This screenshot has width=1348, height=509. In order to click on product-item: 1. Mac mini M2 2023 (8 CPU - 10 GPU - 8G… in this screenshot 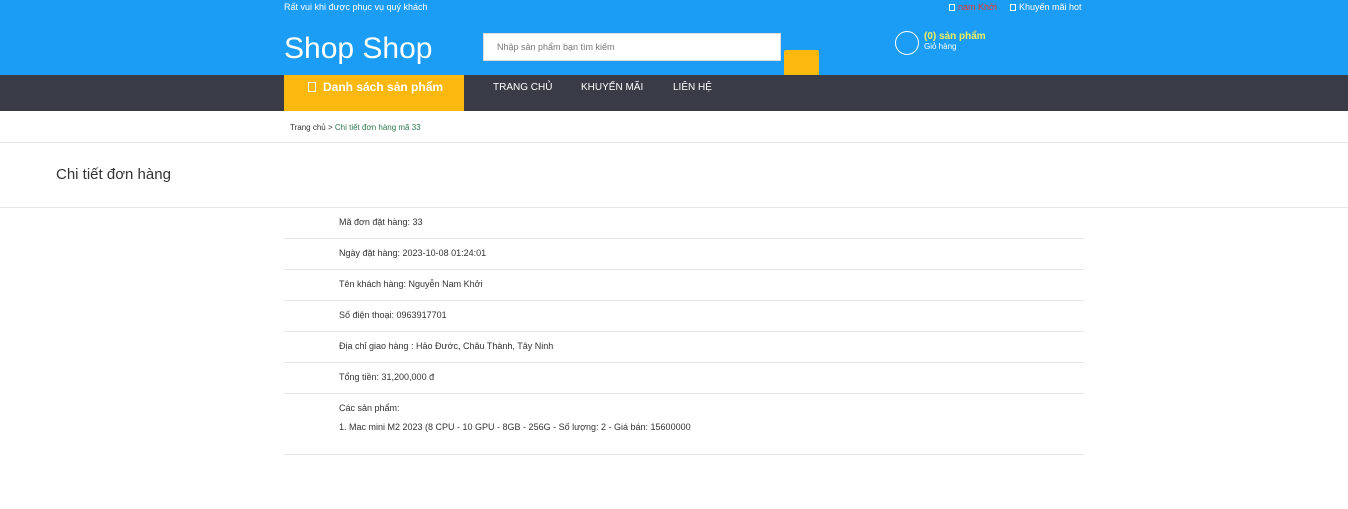, I will do `click(515, 427)`.